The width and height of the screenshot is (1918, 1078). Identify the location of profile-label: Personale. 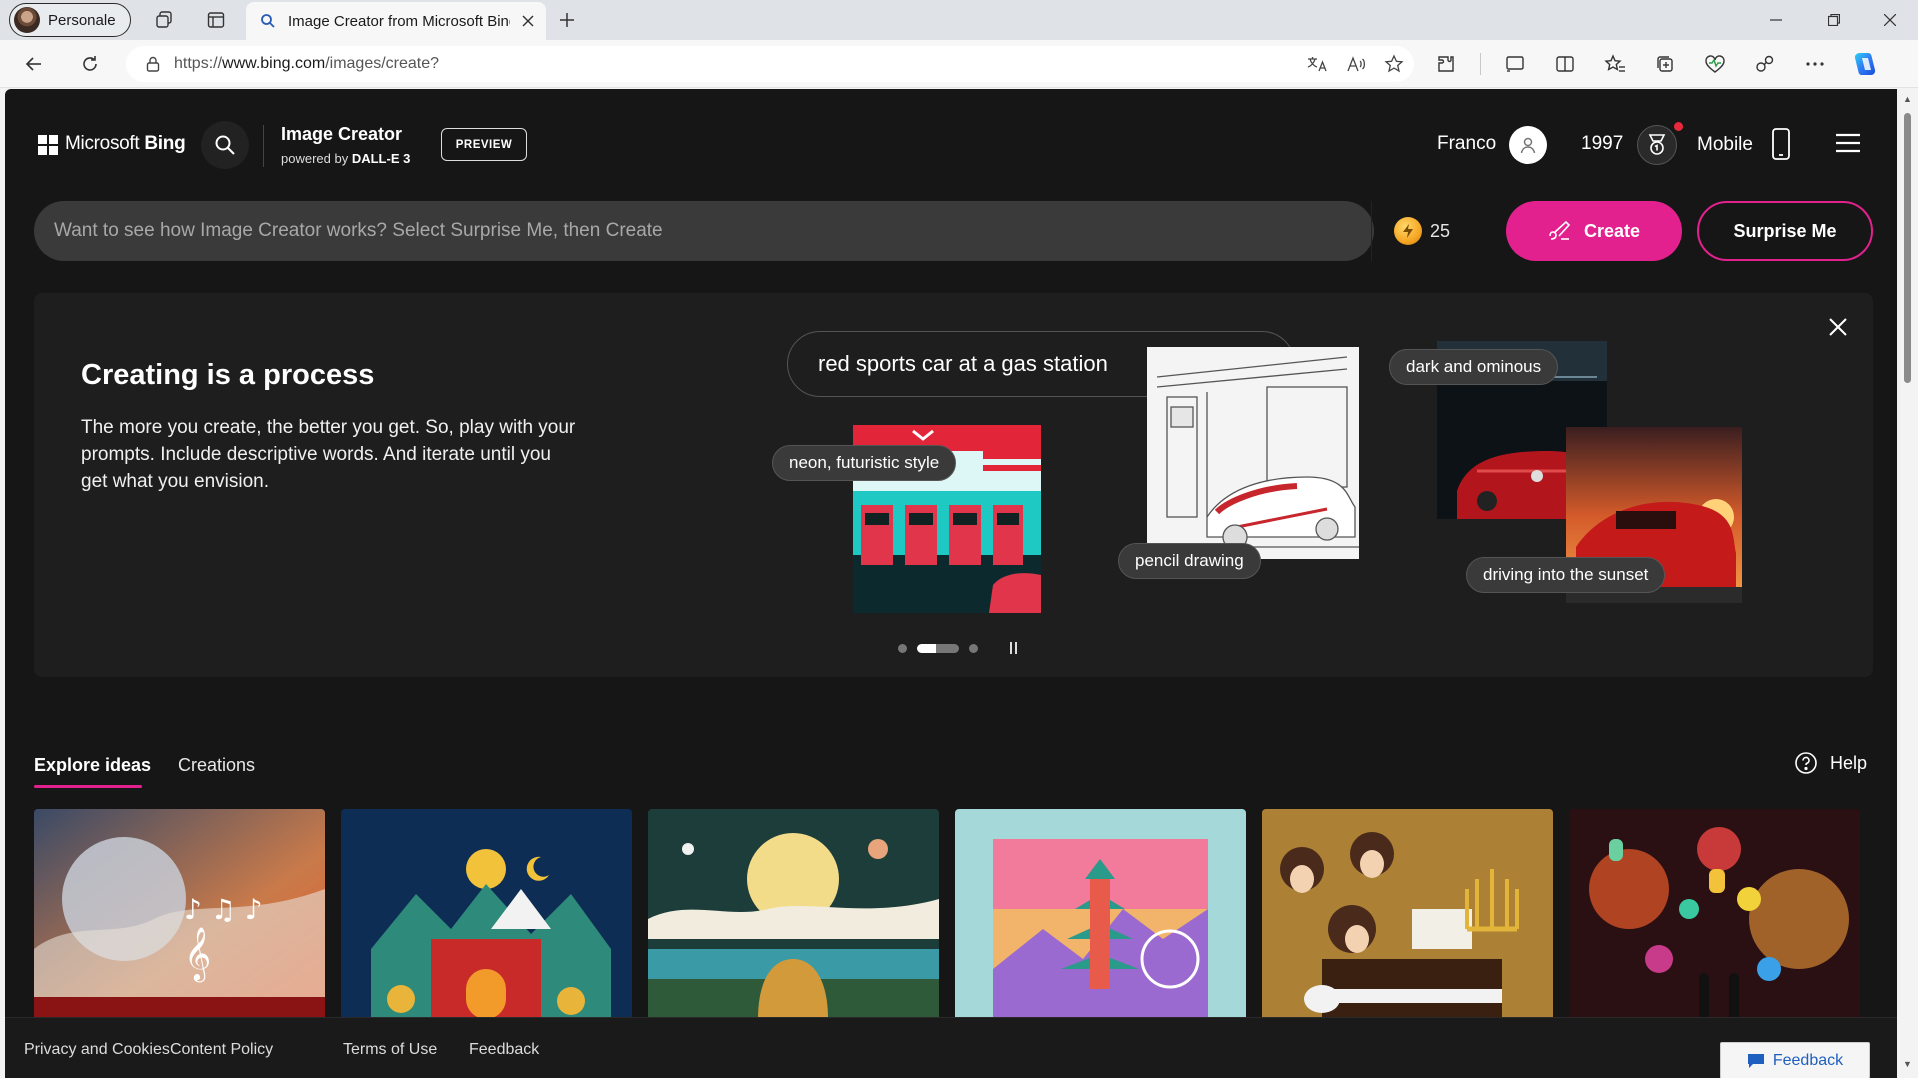
(82, 20).